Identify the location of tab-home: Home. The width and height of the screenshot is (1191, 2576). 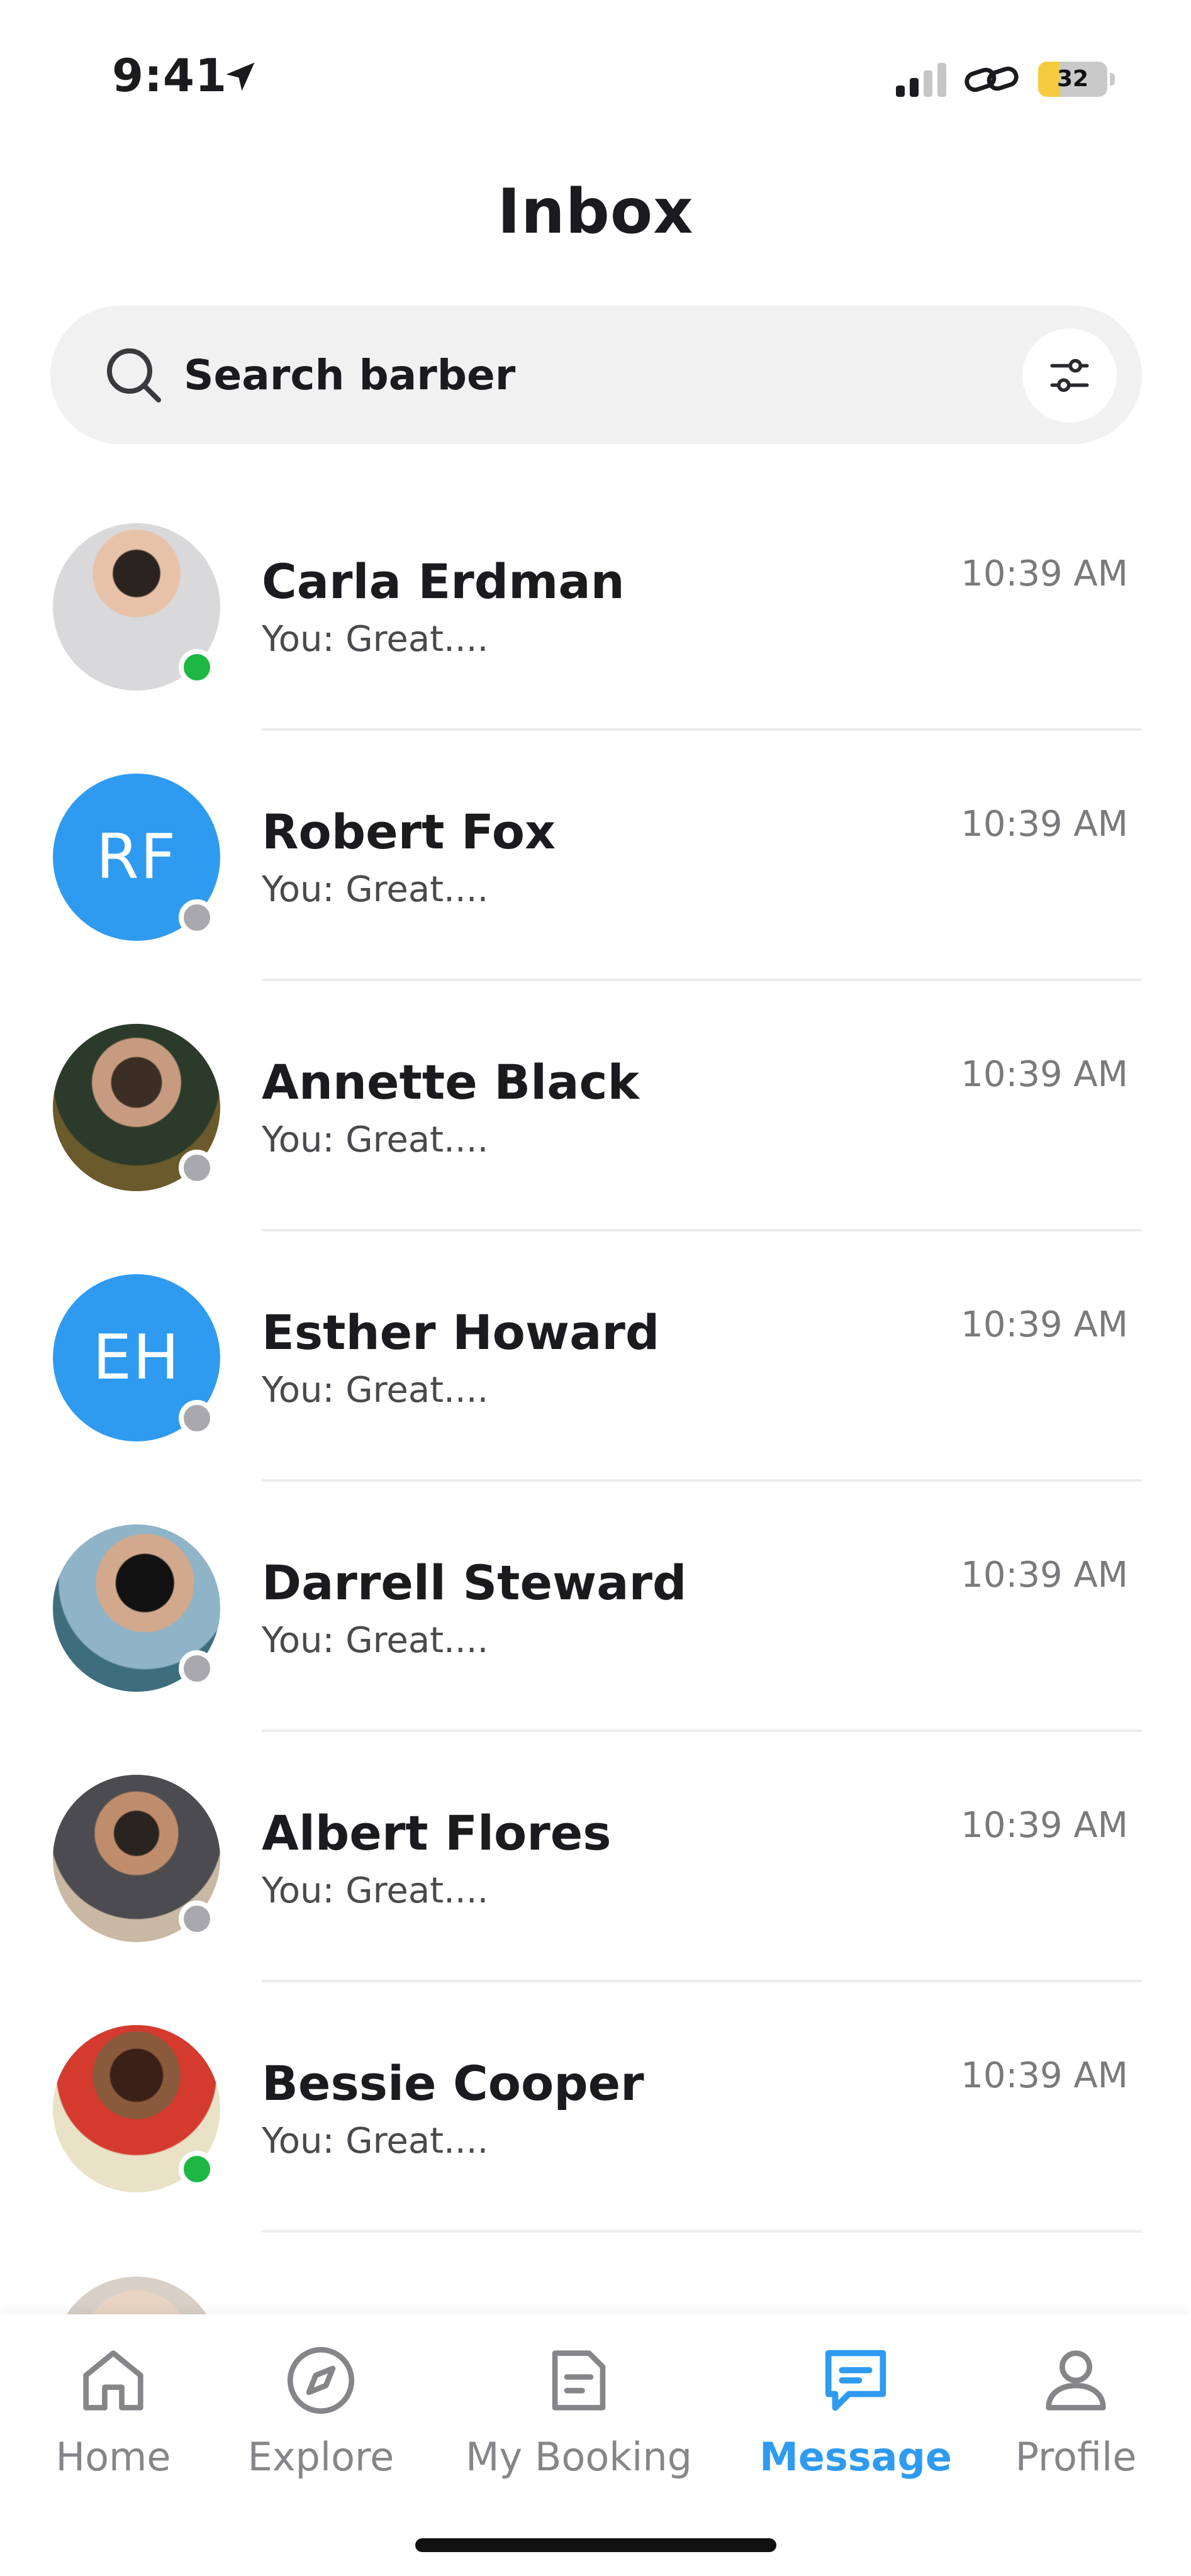
(113, 2415).